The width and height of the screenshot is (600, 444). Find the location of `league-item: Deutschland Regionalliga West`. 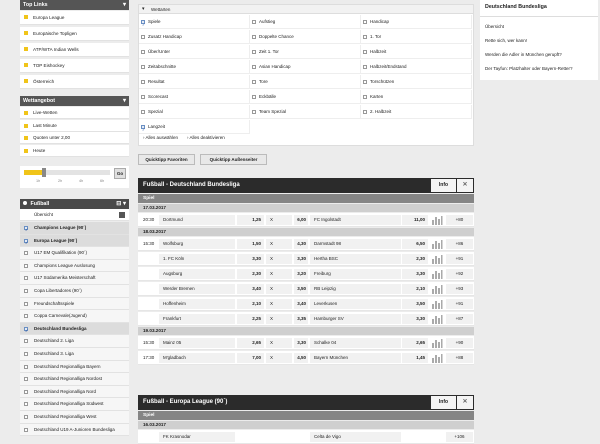

league-item: Deutschland Regionalliga West is located at coordinates (74, 417).